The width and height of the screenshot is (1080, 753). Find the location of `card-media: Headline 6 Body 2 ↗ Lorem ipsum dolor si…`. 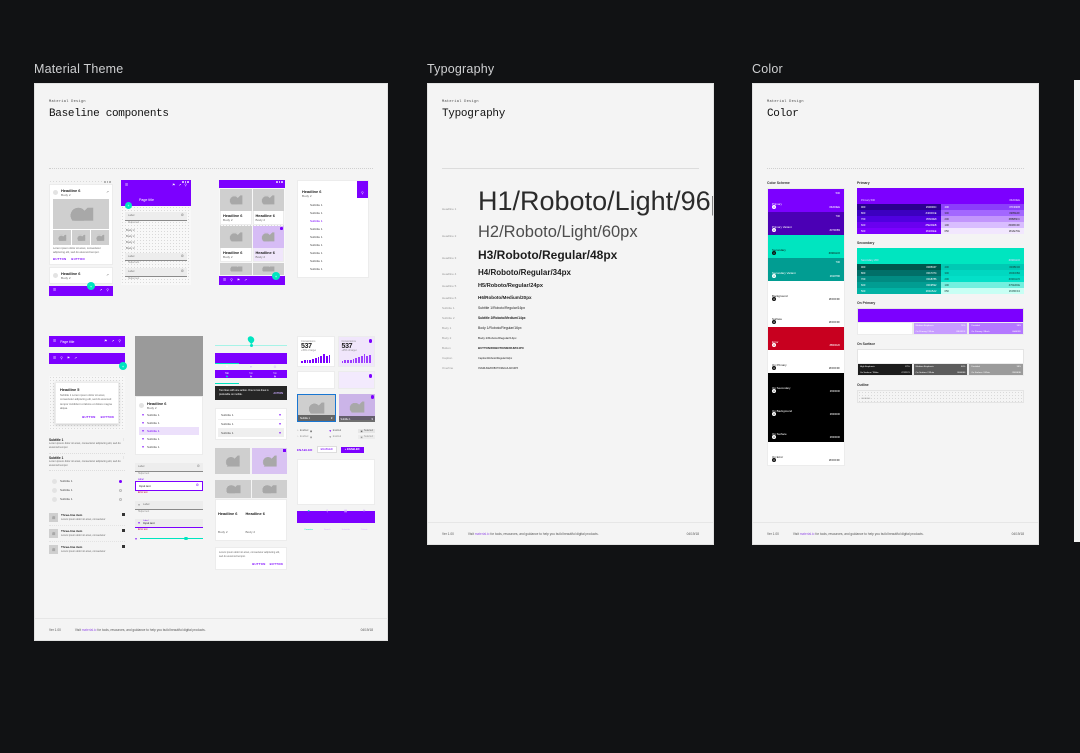

card-media: Headline 6 Body 2 ↗ Lorem ipsum dolor si… is located at coordinates (81, 225).